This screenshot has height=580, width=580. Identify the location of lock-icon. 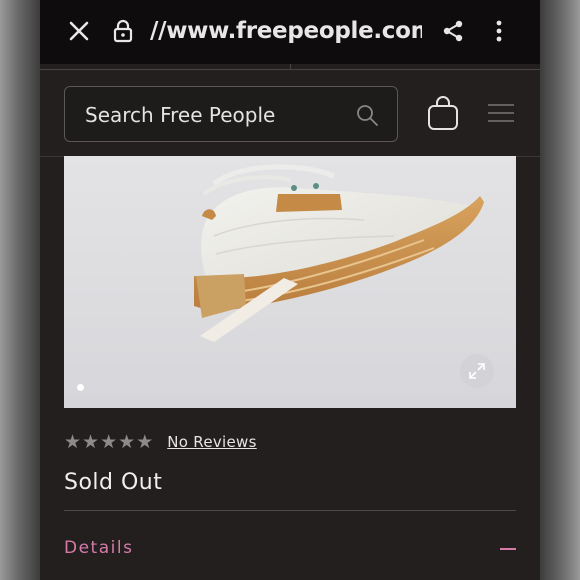
(123, 31).